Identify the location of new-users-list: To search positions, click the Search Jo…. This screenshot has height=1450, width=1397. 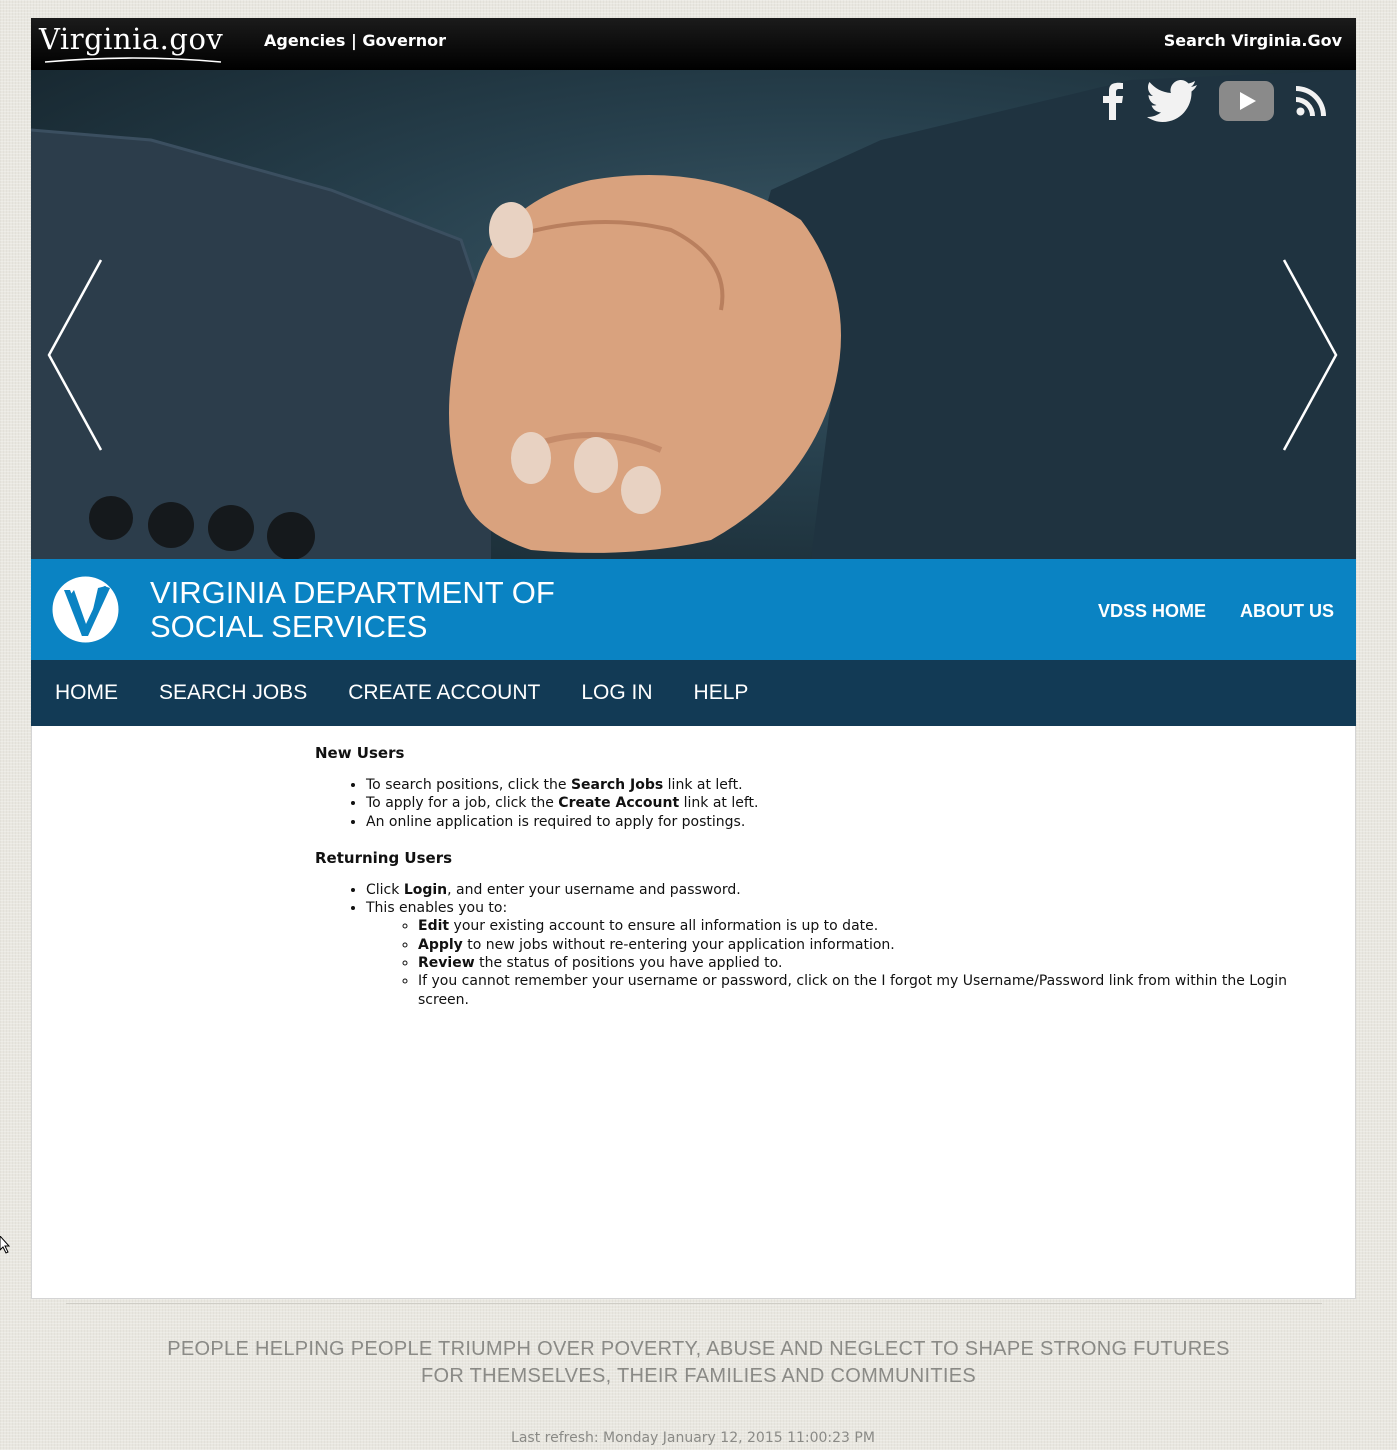
(815, 803).